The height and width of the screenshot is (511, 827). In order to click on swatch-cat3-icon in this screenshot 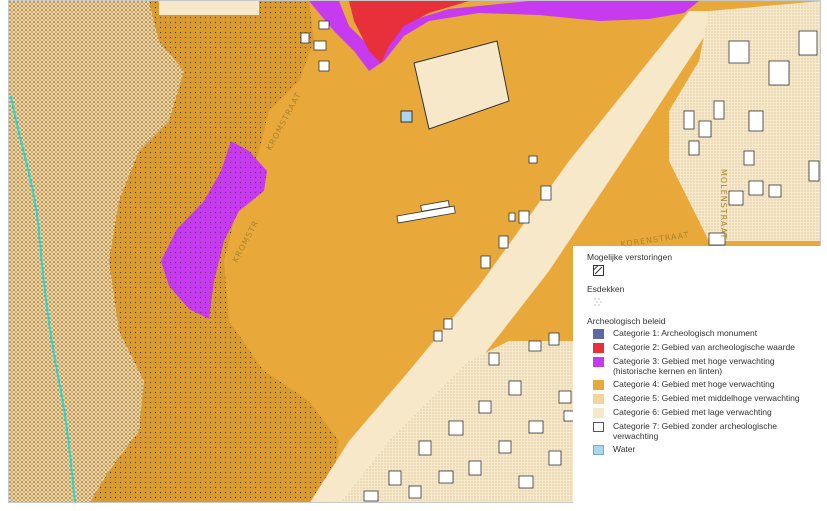, I will do `click(598, 362)`.